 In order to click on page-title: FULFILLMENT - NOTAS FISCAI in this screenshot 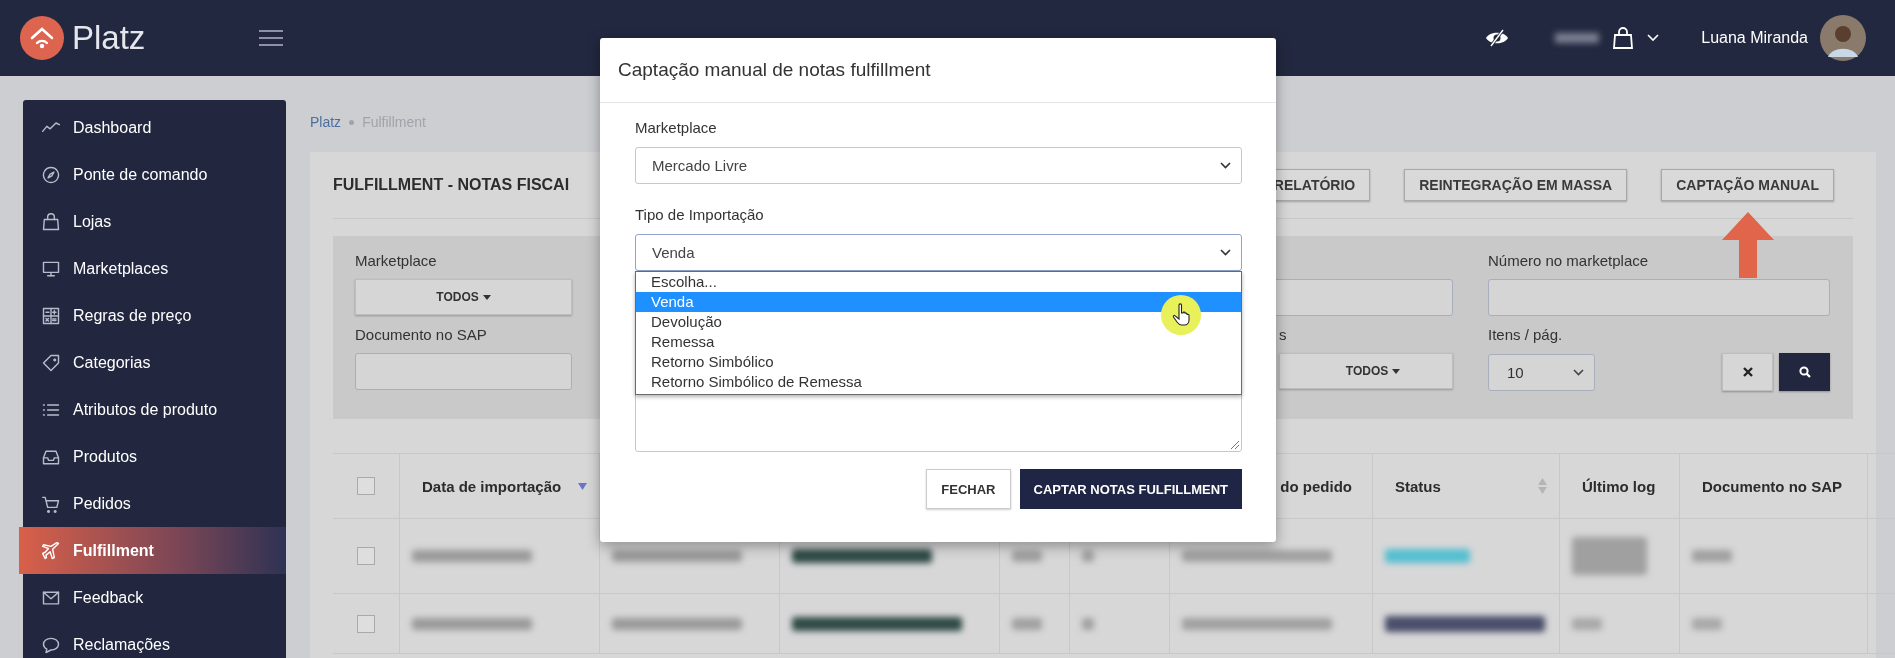, I will do `click(451, 185)`.